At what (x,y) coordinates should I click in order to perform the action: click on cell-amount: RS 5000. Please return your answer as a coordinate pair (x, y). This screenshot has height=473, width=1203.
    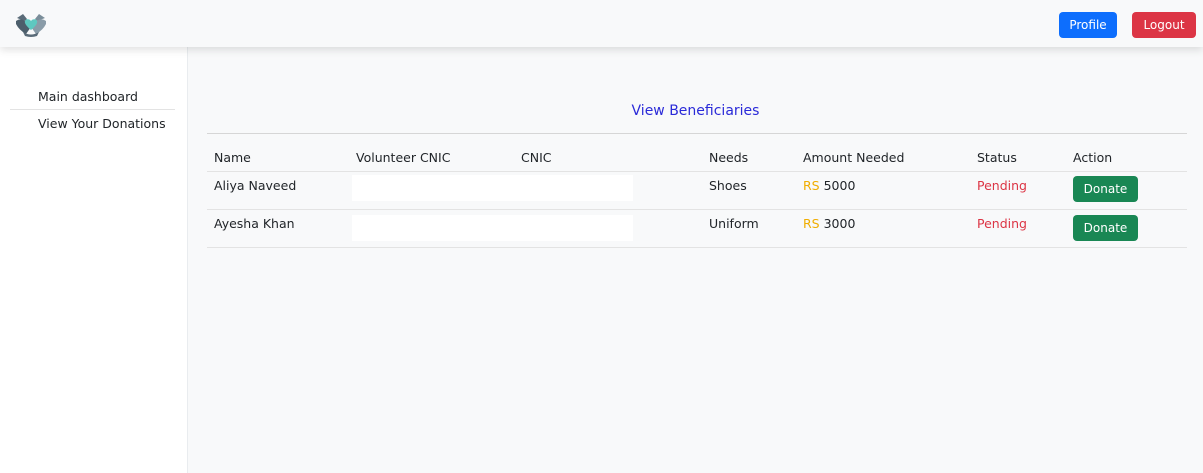
    Looking at the image, I should click on (829, 185).